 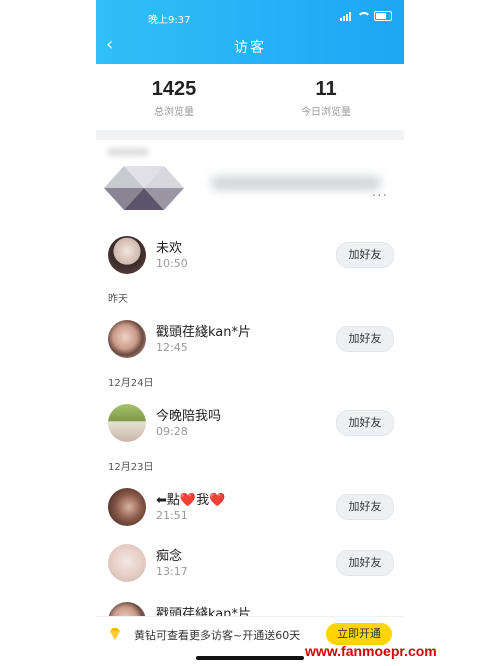 What do you see at coordinates (172, 515) in the screenshot?
I see `visit-time: 21:51` at bounding box center [172, 515].